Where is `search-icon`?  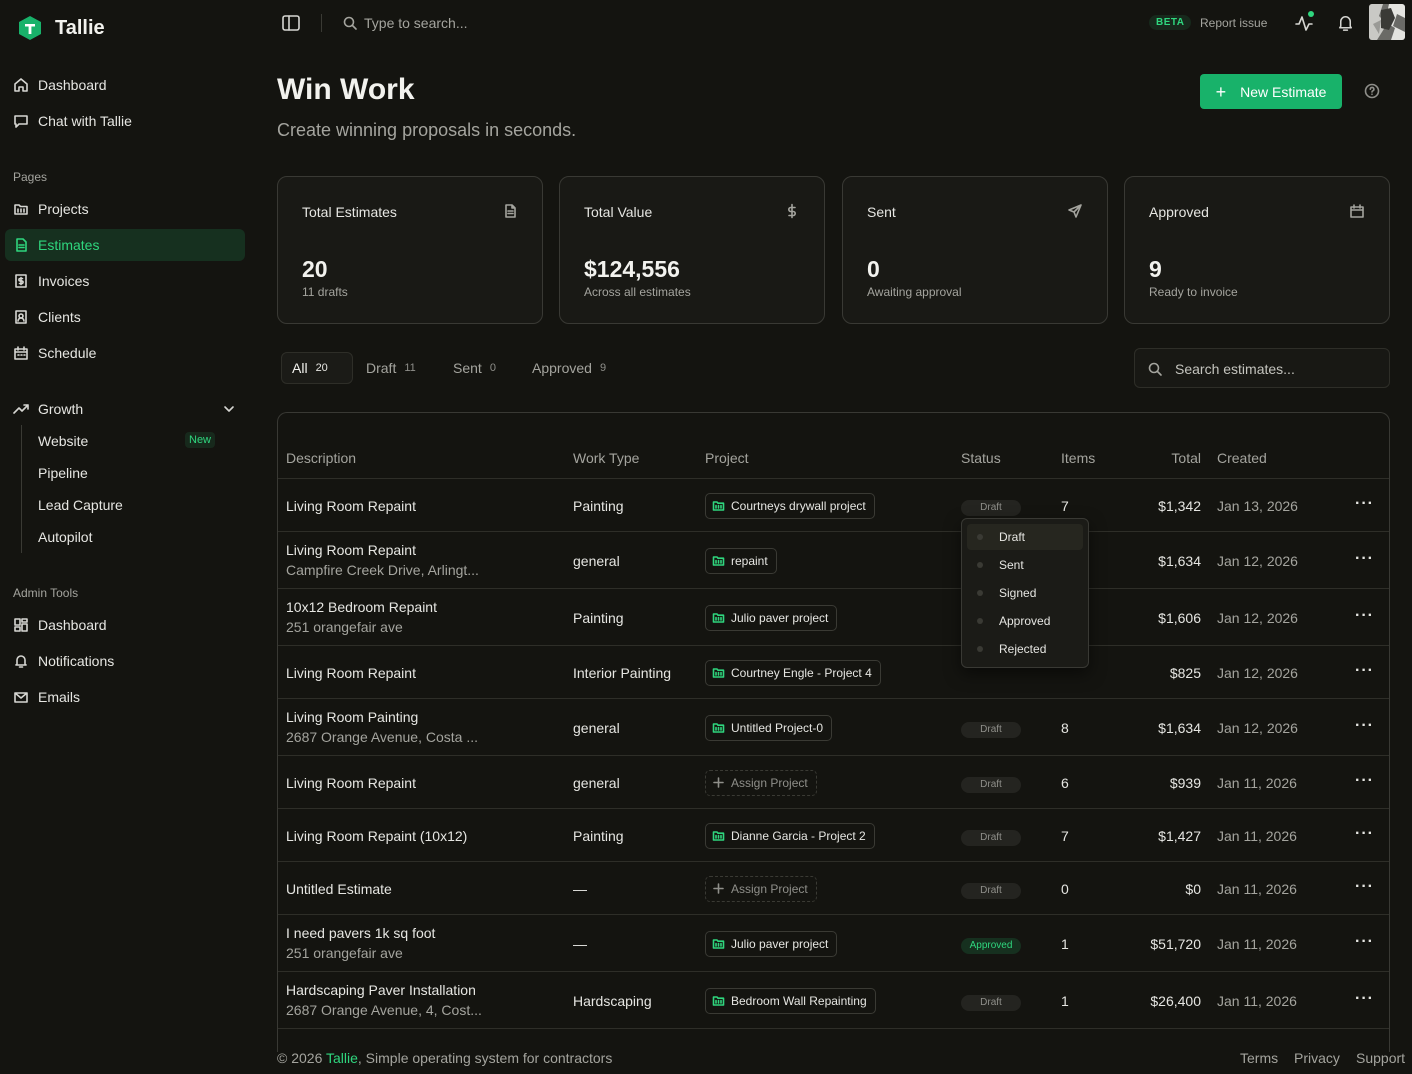
search-icon is located at coordinates (1155, 369).